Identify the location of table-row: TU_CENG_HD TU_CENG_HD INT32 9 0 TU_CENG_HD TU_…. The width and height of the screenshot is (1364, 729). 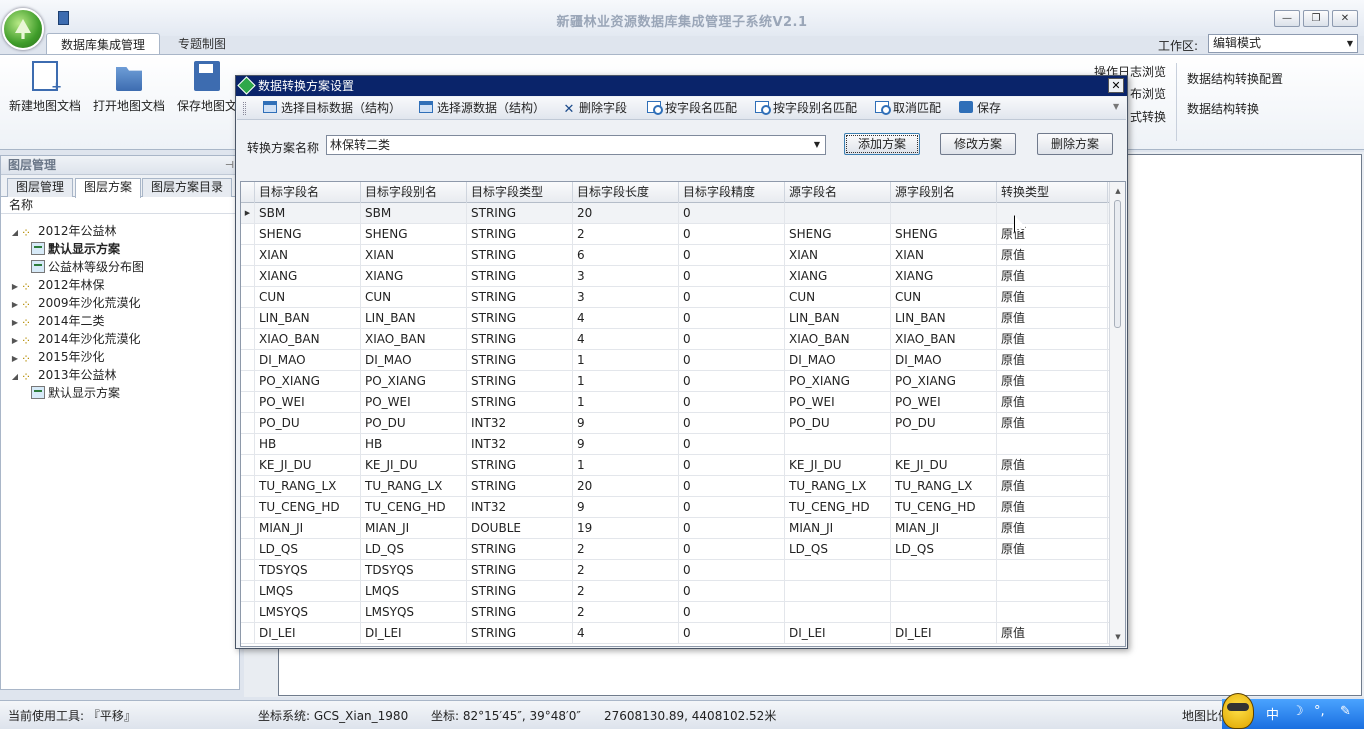
(675, 507).